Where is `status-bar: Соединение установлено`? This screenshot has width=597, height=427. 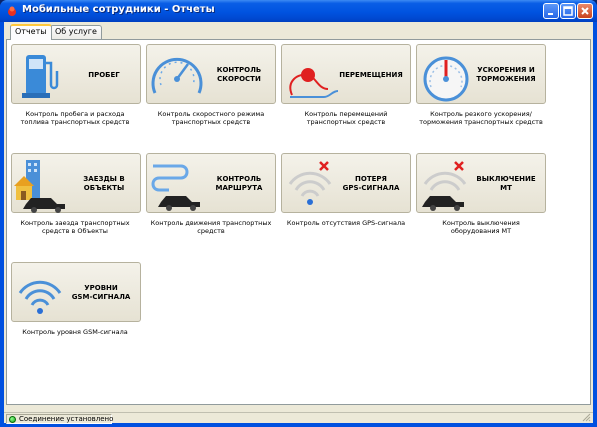 status-bar: Соединение установлено is located at coordinates (298, 418).